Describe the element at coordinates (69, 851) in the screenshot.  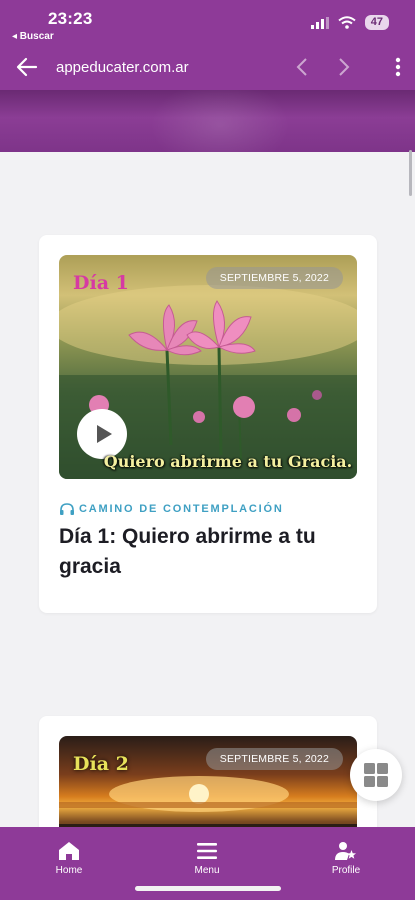
I see `home-icon` at that location.